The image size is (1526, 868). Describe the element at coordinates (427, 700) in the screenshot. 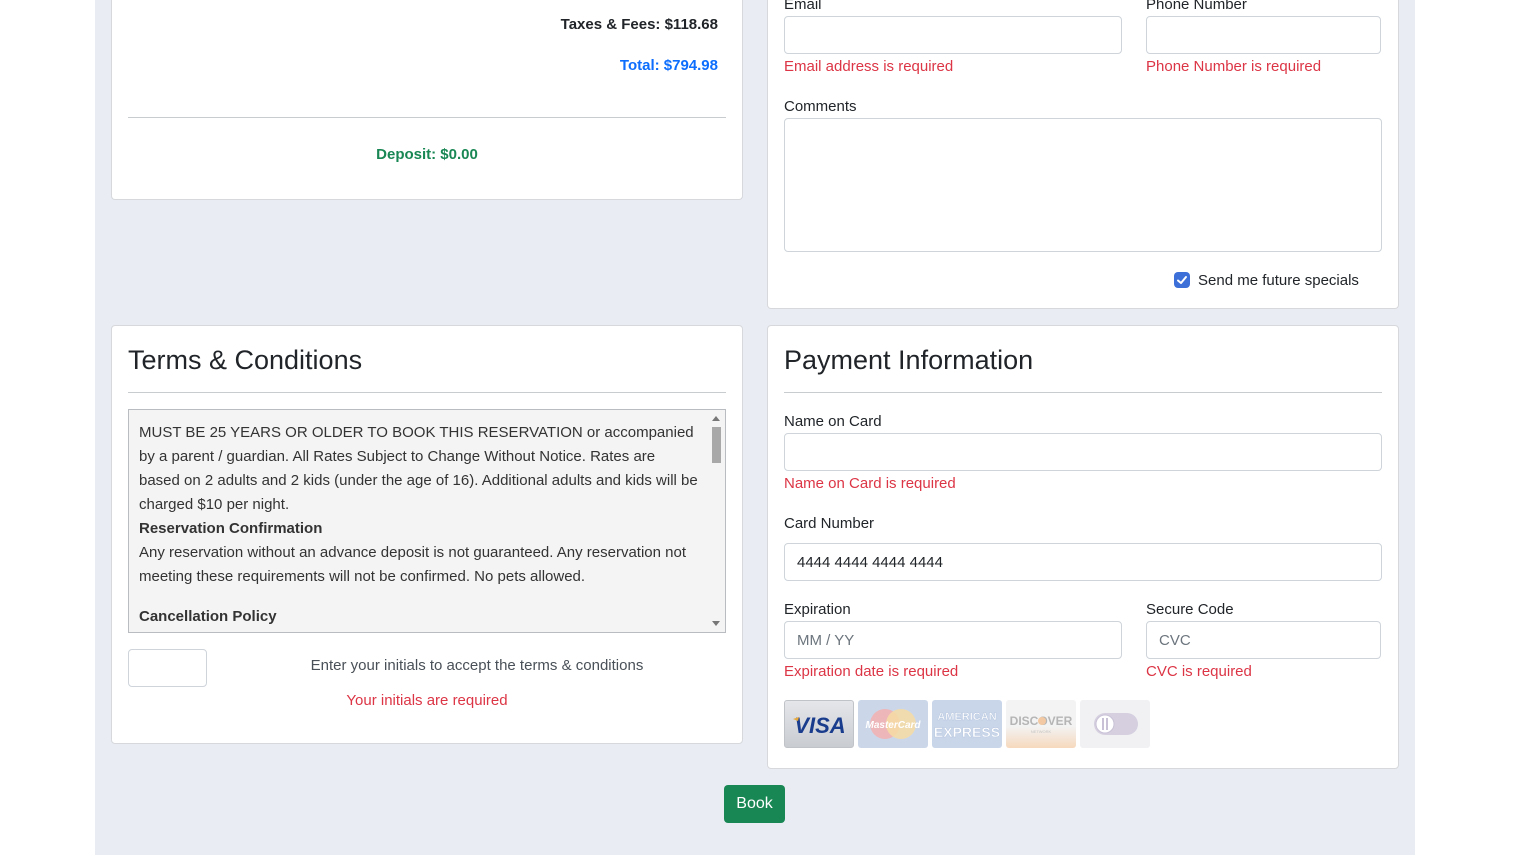

I see `initials-error: Your initials are required` at that location.